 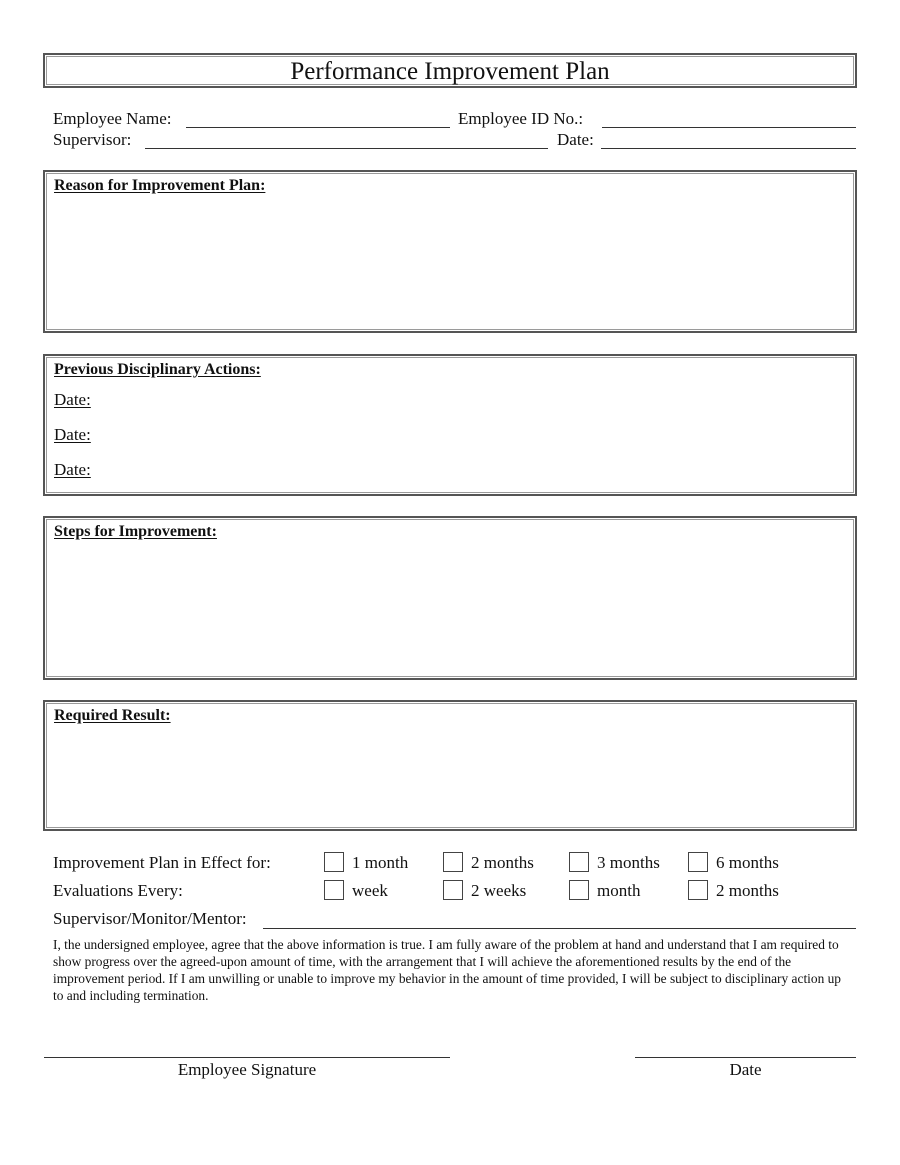 I want to click on employee-name-label: Employee Name:, so click(x=112, y=118).